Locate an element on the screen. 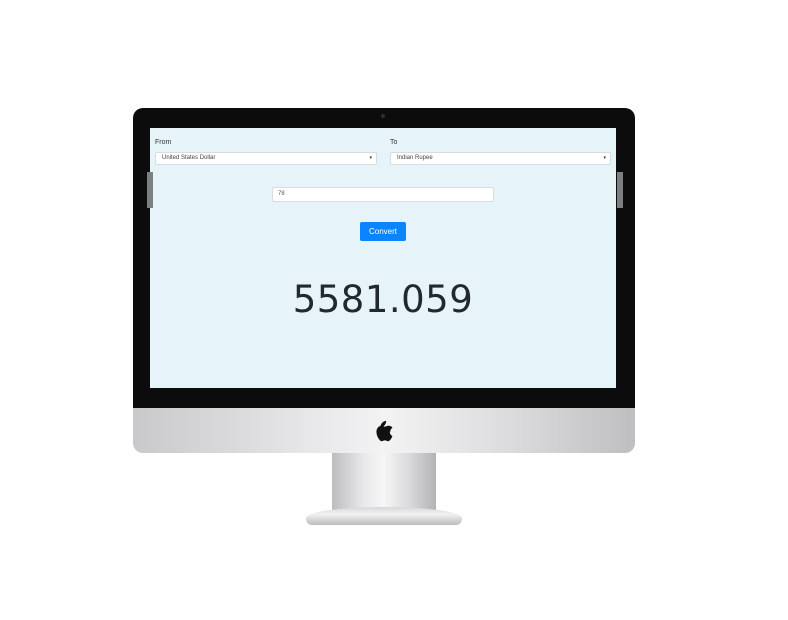 This screenshot has height=620, width=788. monitor-stand-neck is located at coordinates (384, 482).